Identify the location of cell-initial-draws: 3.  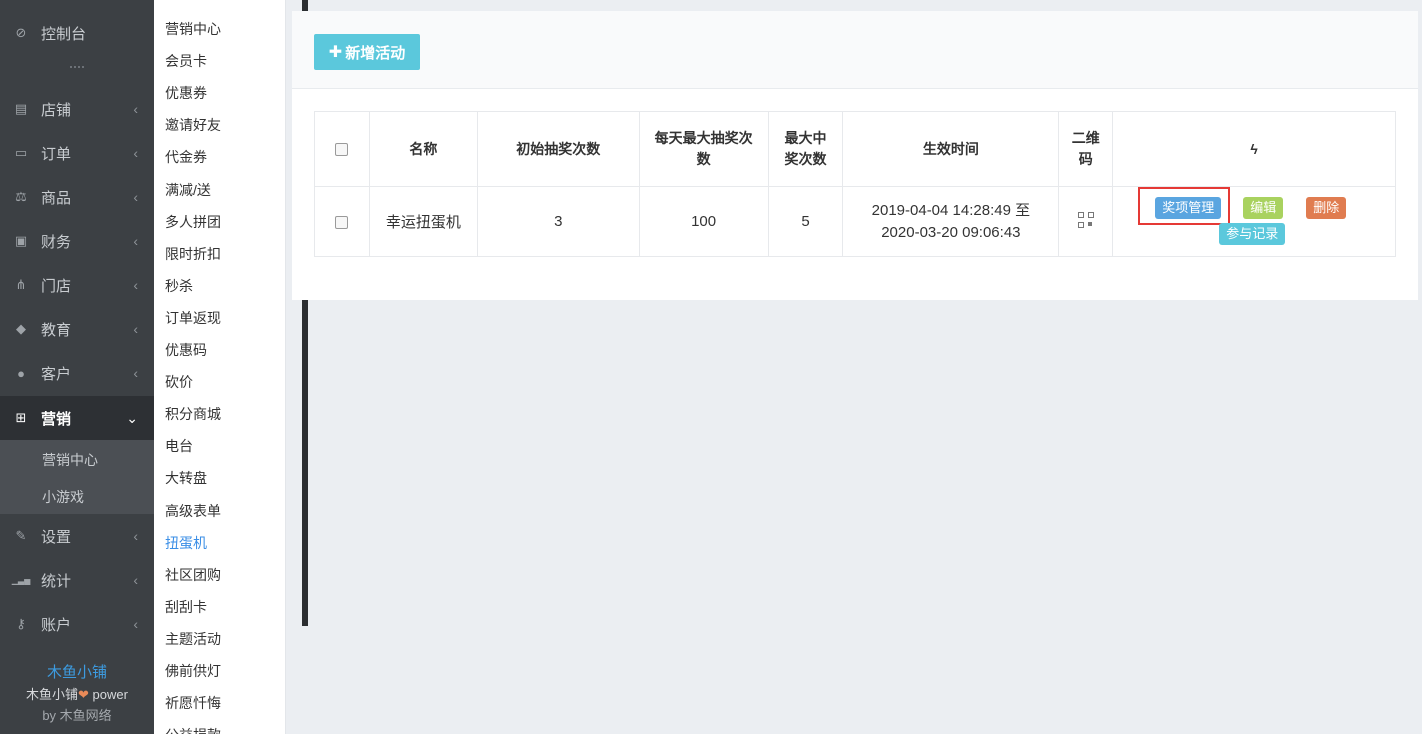
(558, 221).